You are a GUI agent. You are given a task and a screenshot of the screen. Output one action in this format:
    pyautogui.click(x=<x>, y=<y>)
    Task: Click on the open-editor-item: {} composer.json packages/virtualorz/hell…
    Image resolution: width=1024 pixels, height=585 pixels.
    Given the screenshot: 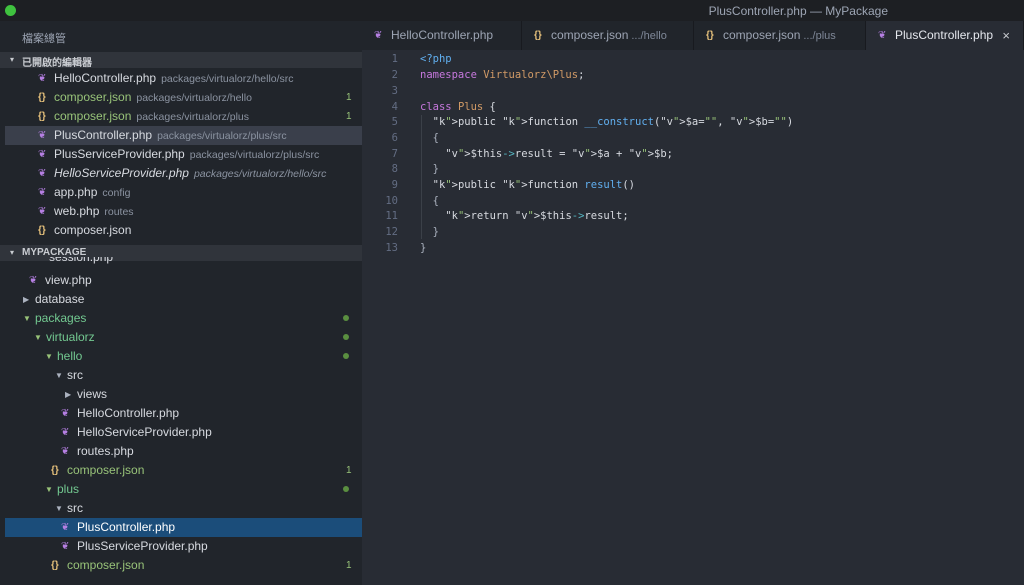 What is the action you would take?
    pyautogui.click(x=183, y=97)
    